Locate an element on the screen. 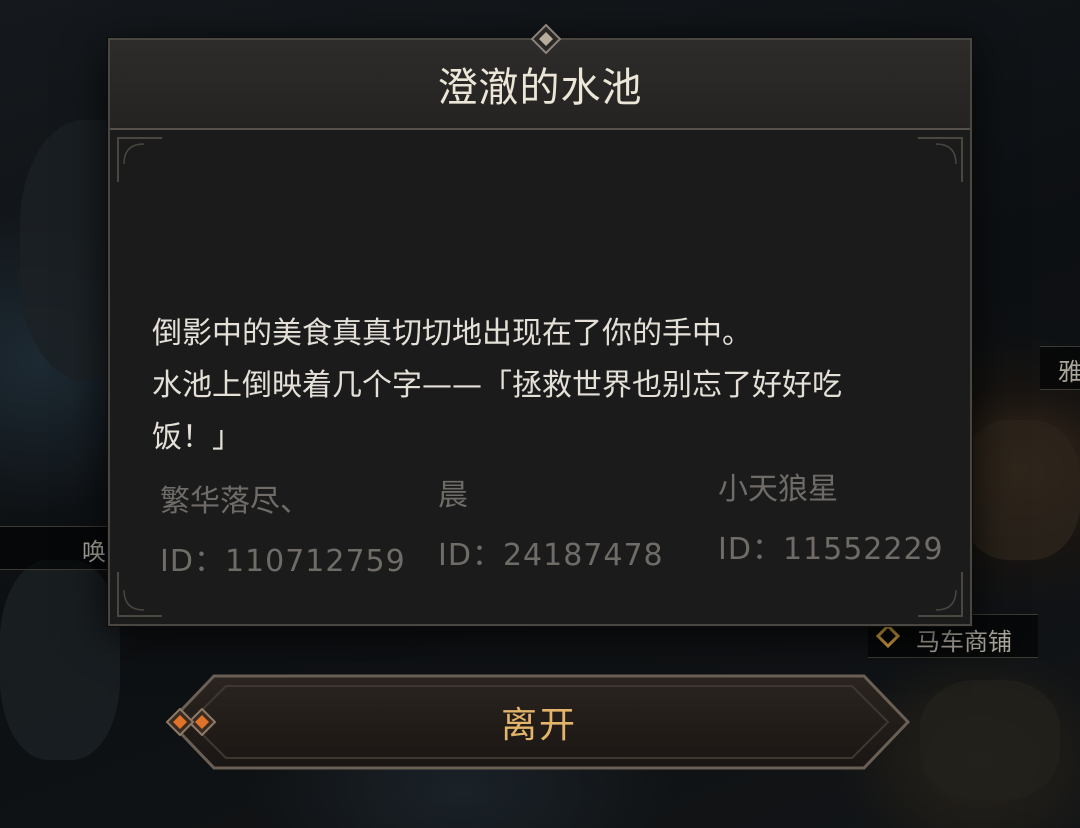 This screenshot has width=1080, height=828. player-id: ID：24187478 is located at coordinates (551, 555).